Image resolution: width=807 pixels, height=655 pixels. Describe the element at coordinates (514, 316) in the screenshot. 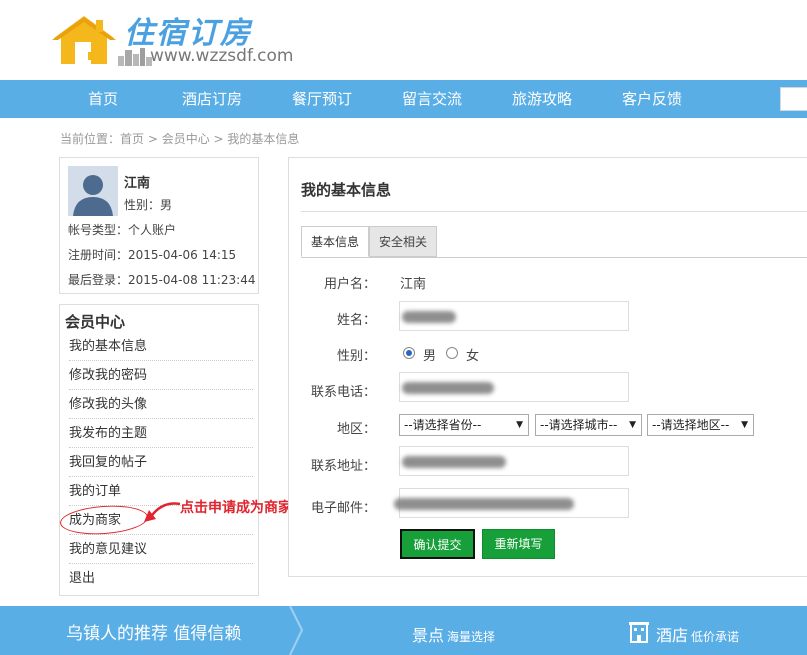

I see `name-field` at that location.